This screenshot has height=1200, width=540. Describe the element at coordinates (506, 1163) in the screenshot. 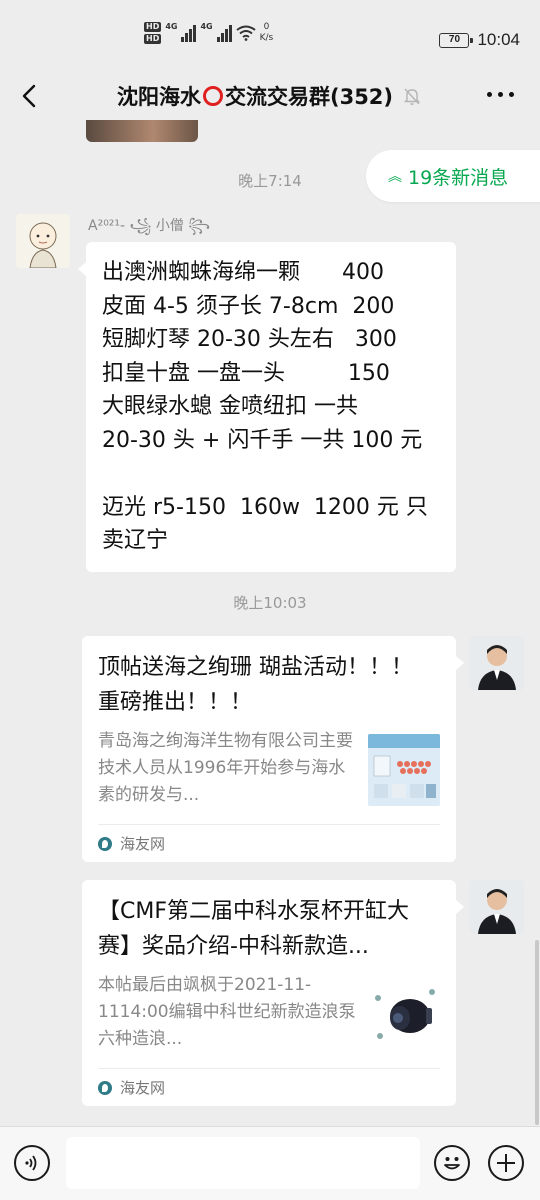

I see `plus-icon` at that location.